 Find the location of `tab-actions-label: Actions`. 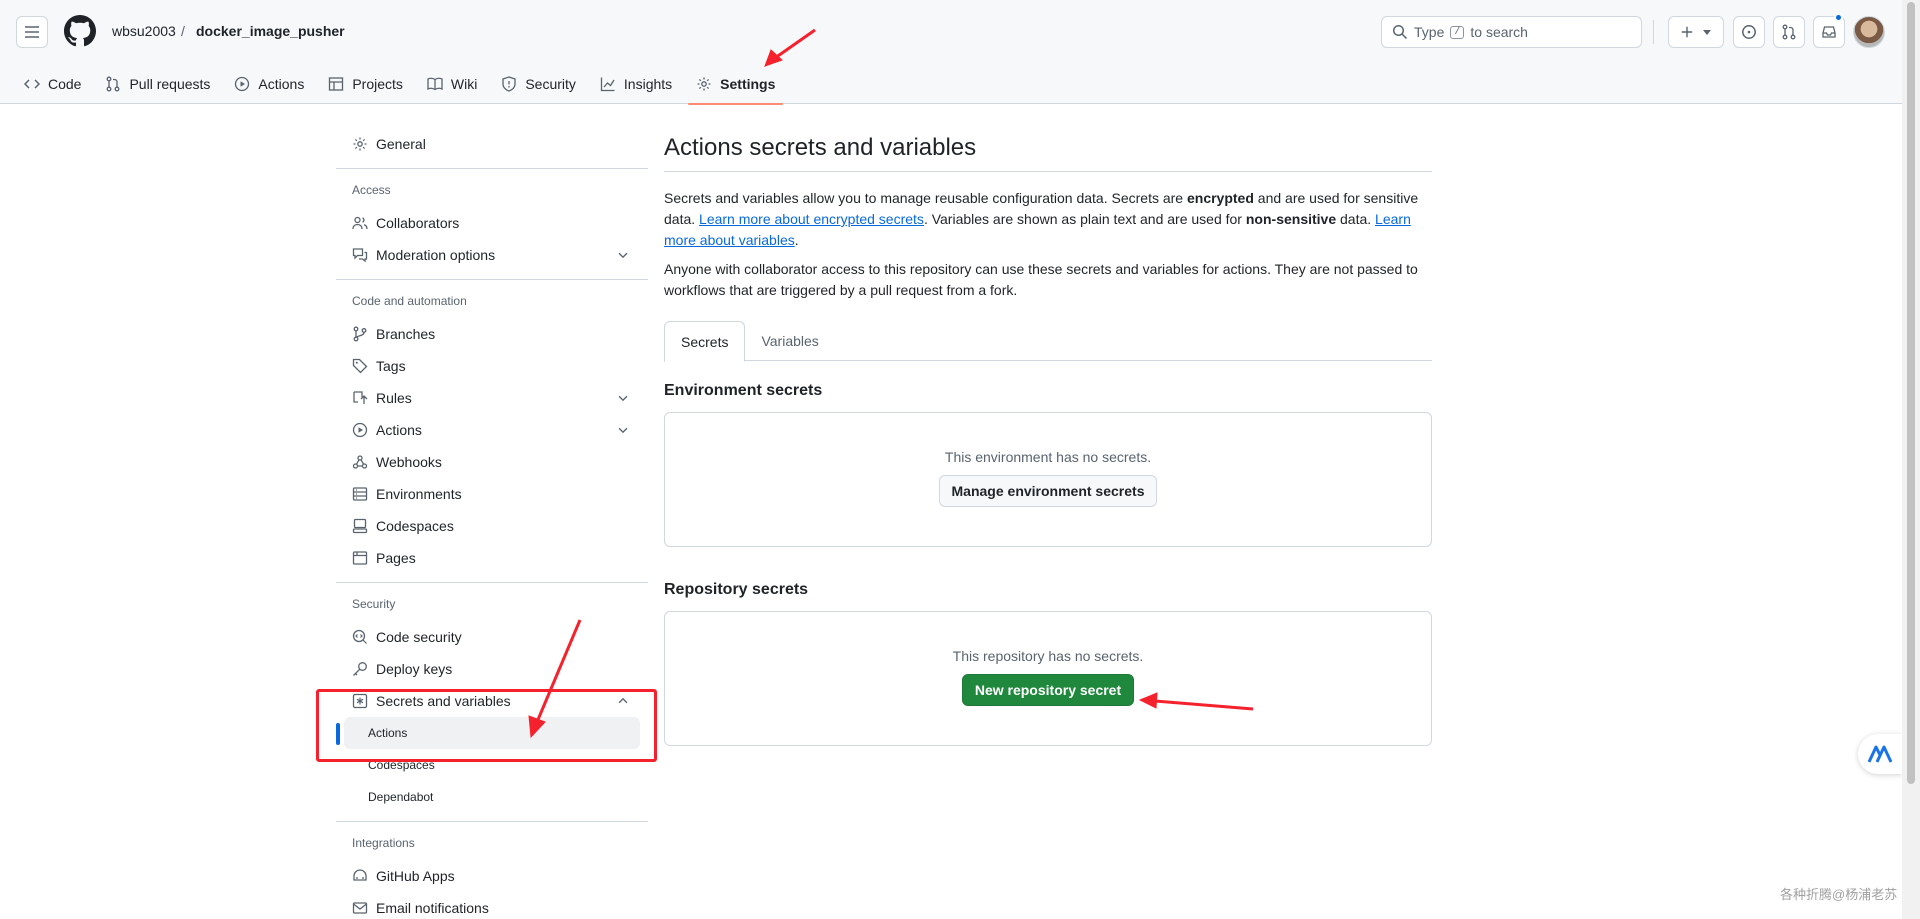

tab-actions-label: Actions is located at coordinates (281, 84).